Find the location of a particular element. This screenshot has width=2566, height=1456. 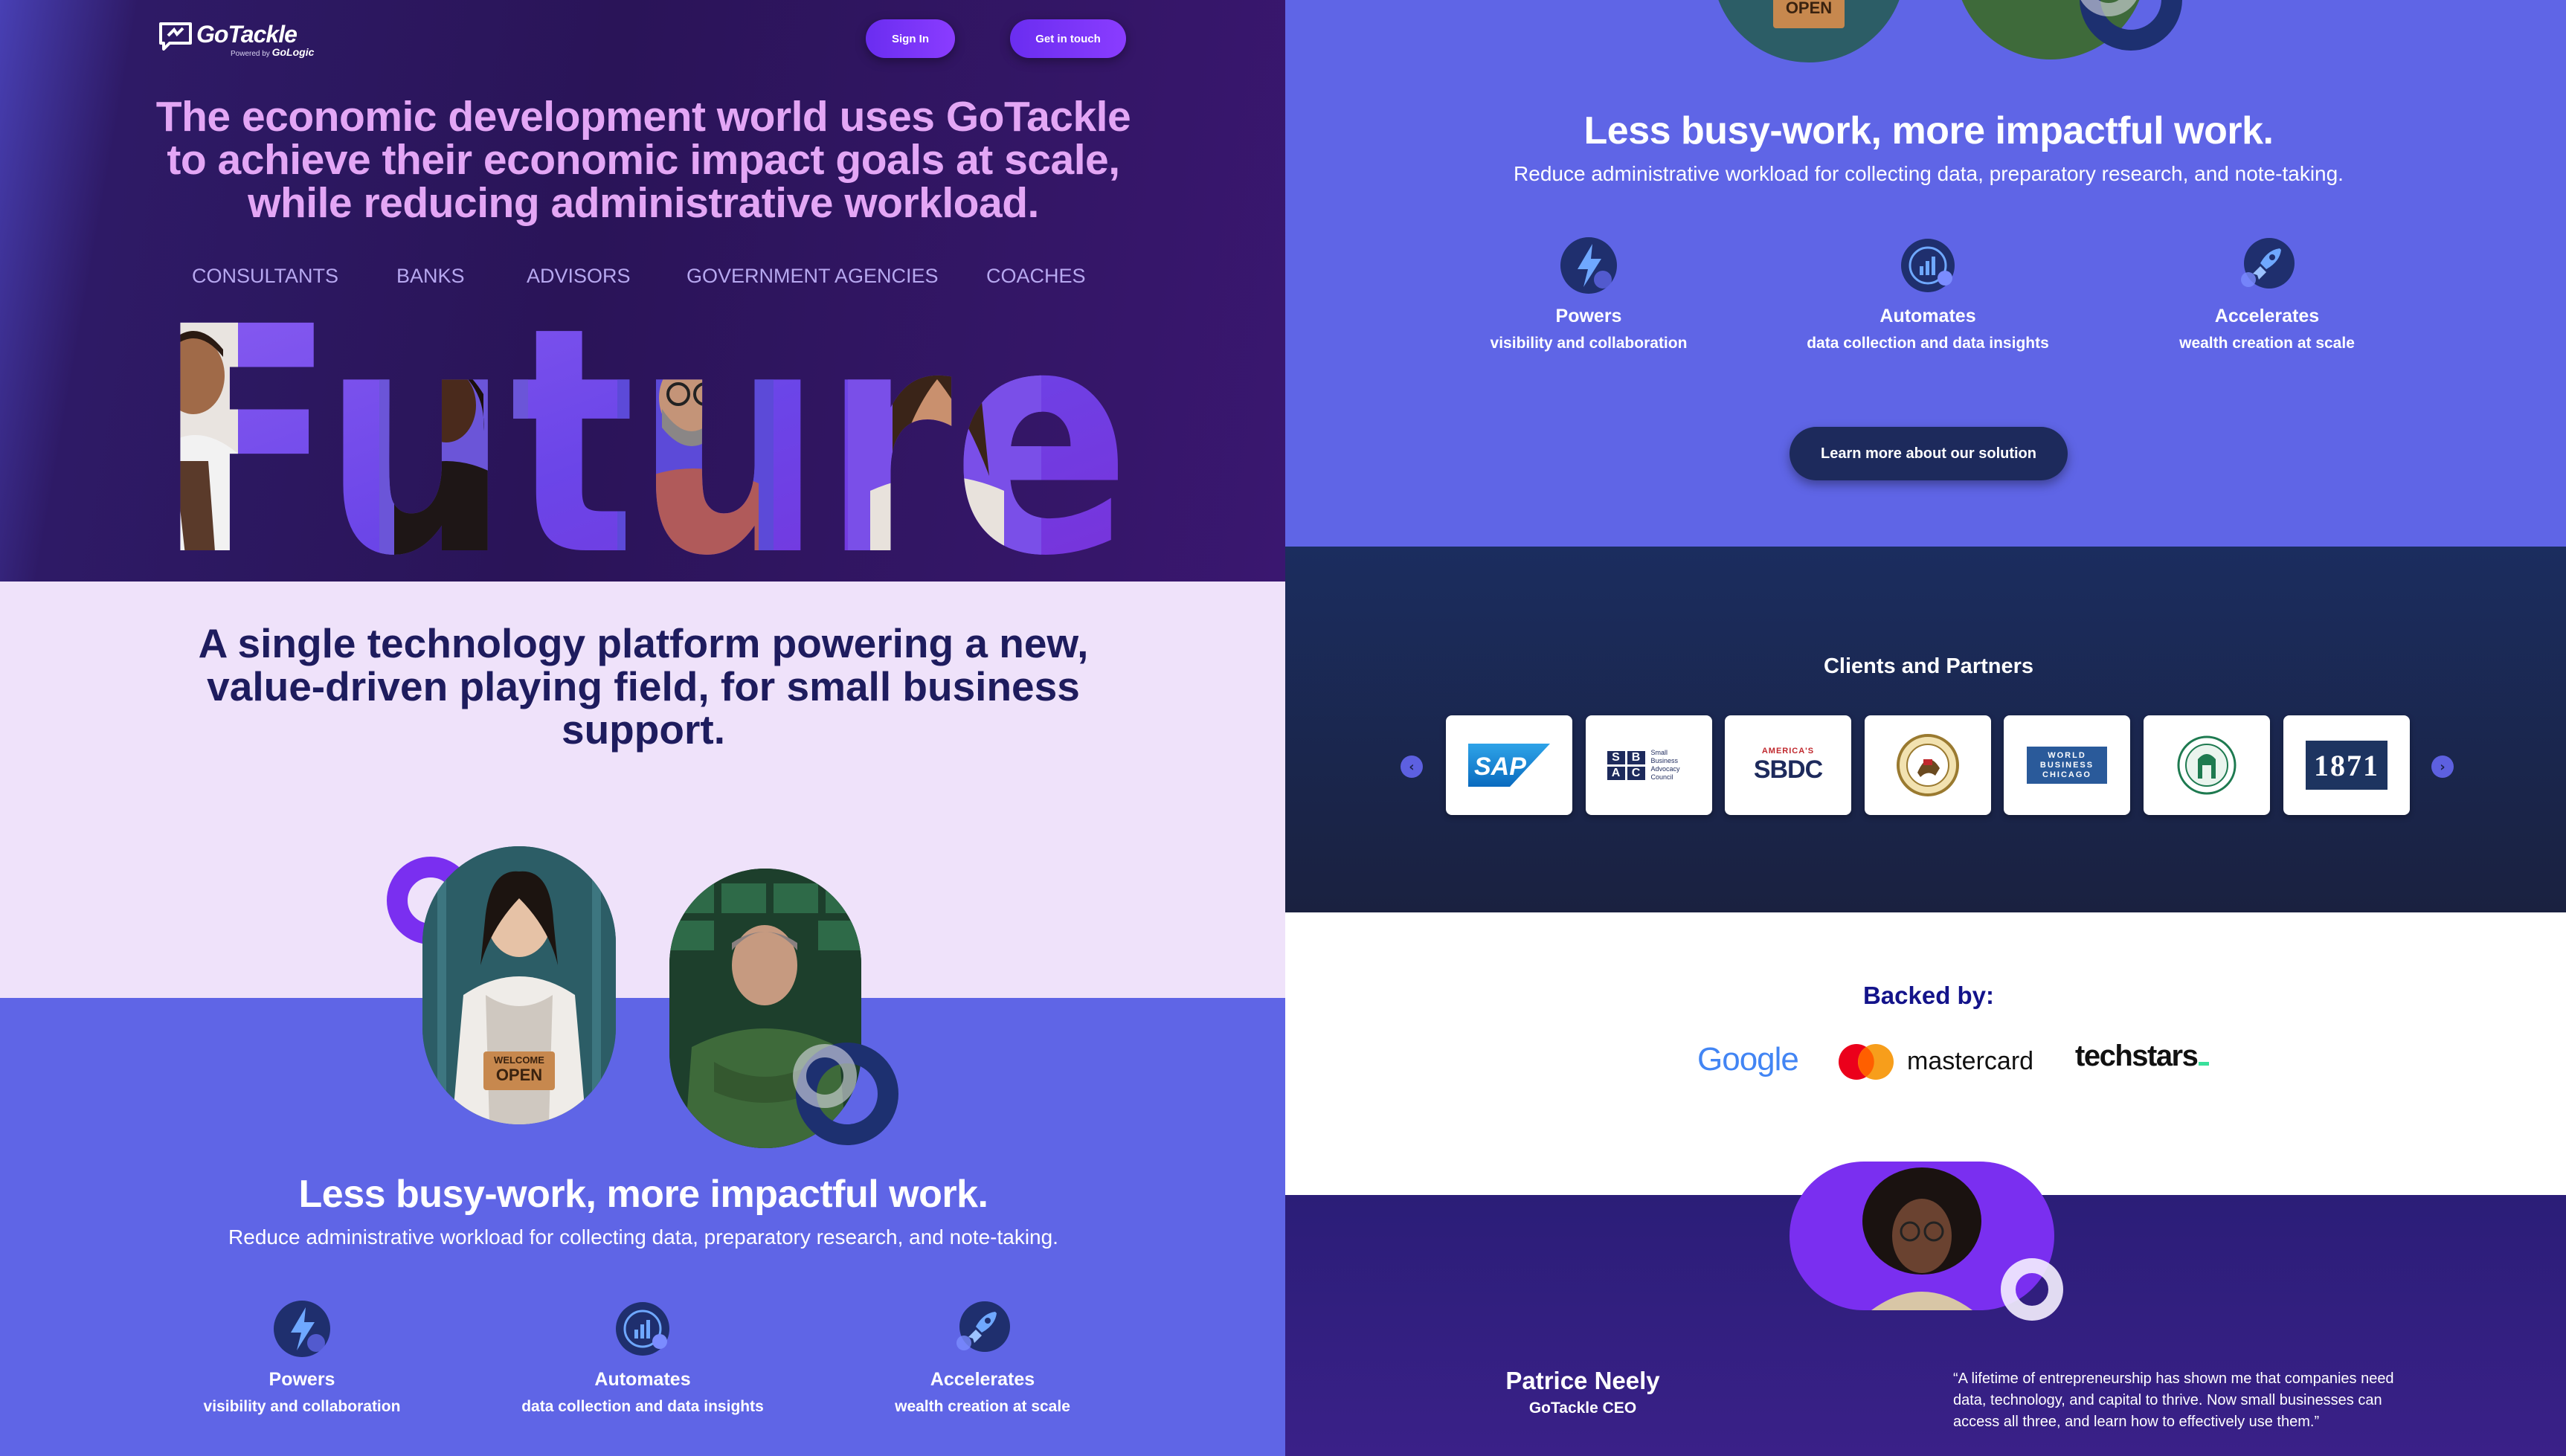

sign-open-text: OPEN is located at coordinates (519, 1075).